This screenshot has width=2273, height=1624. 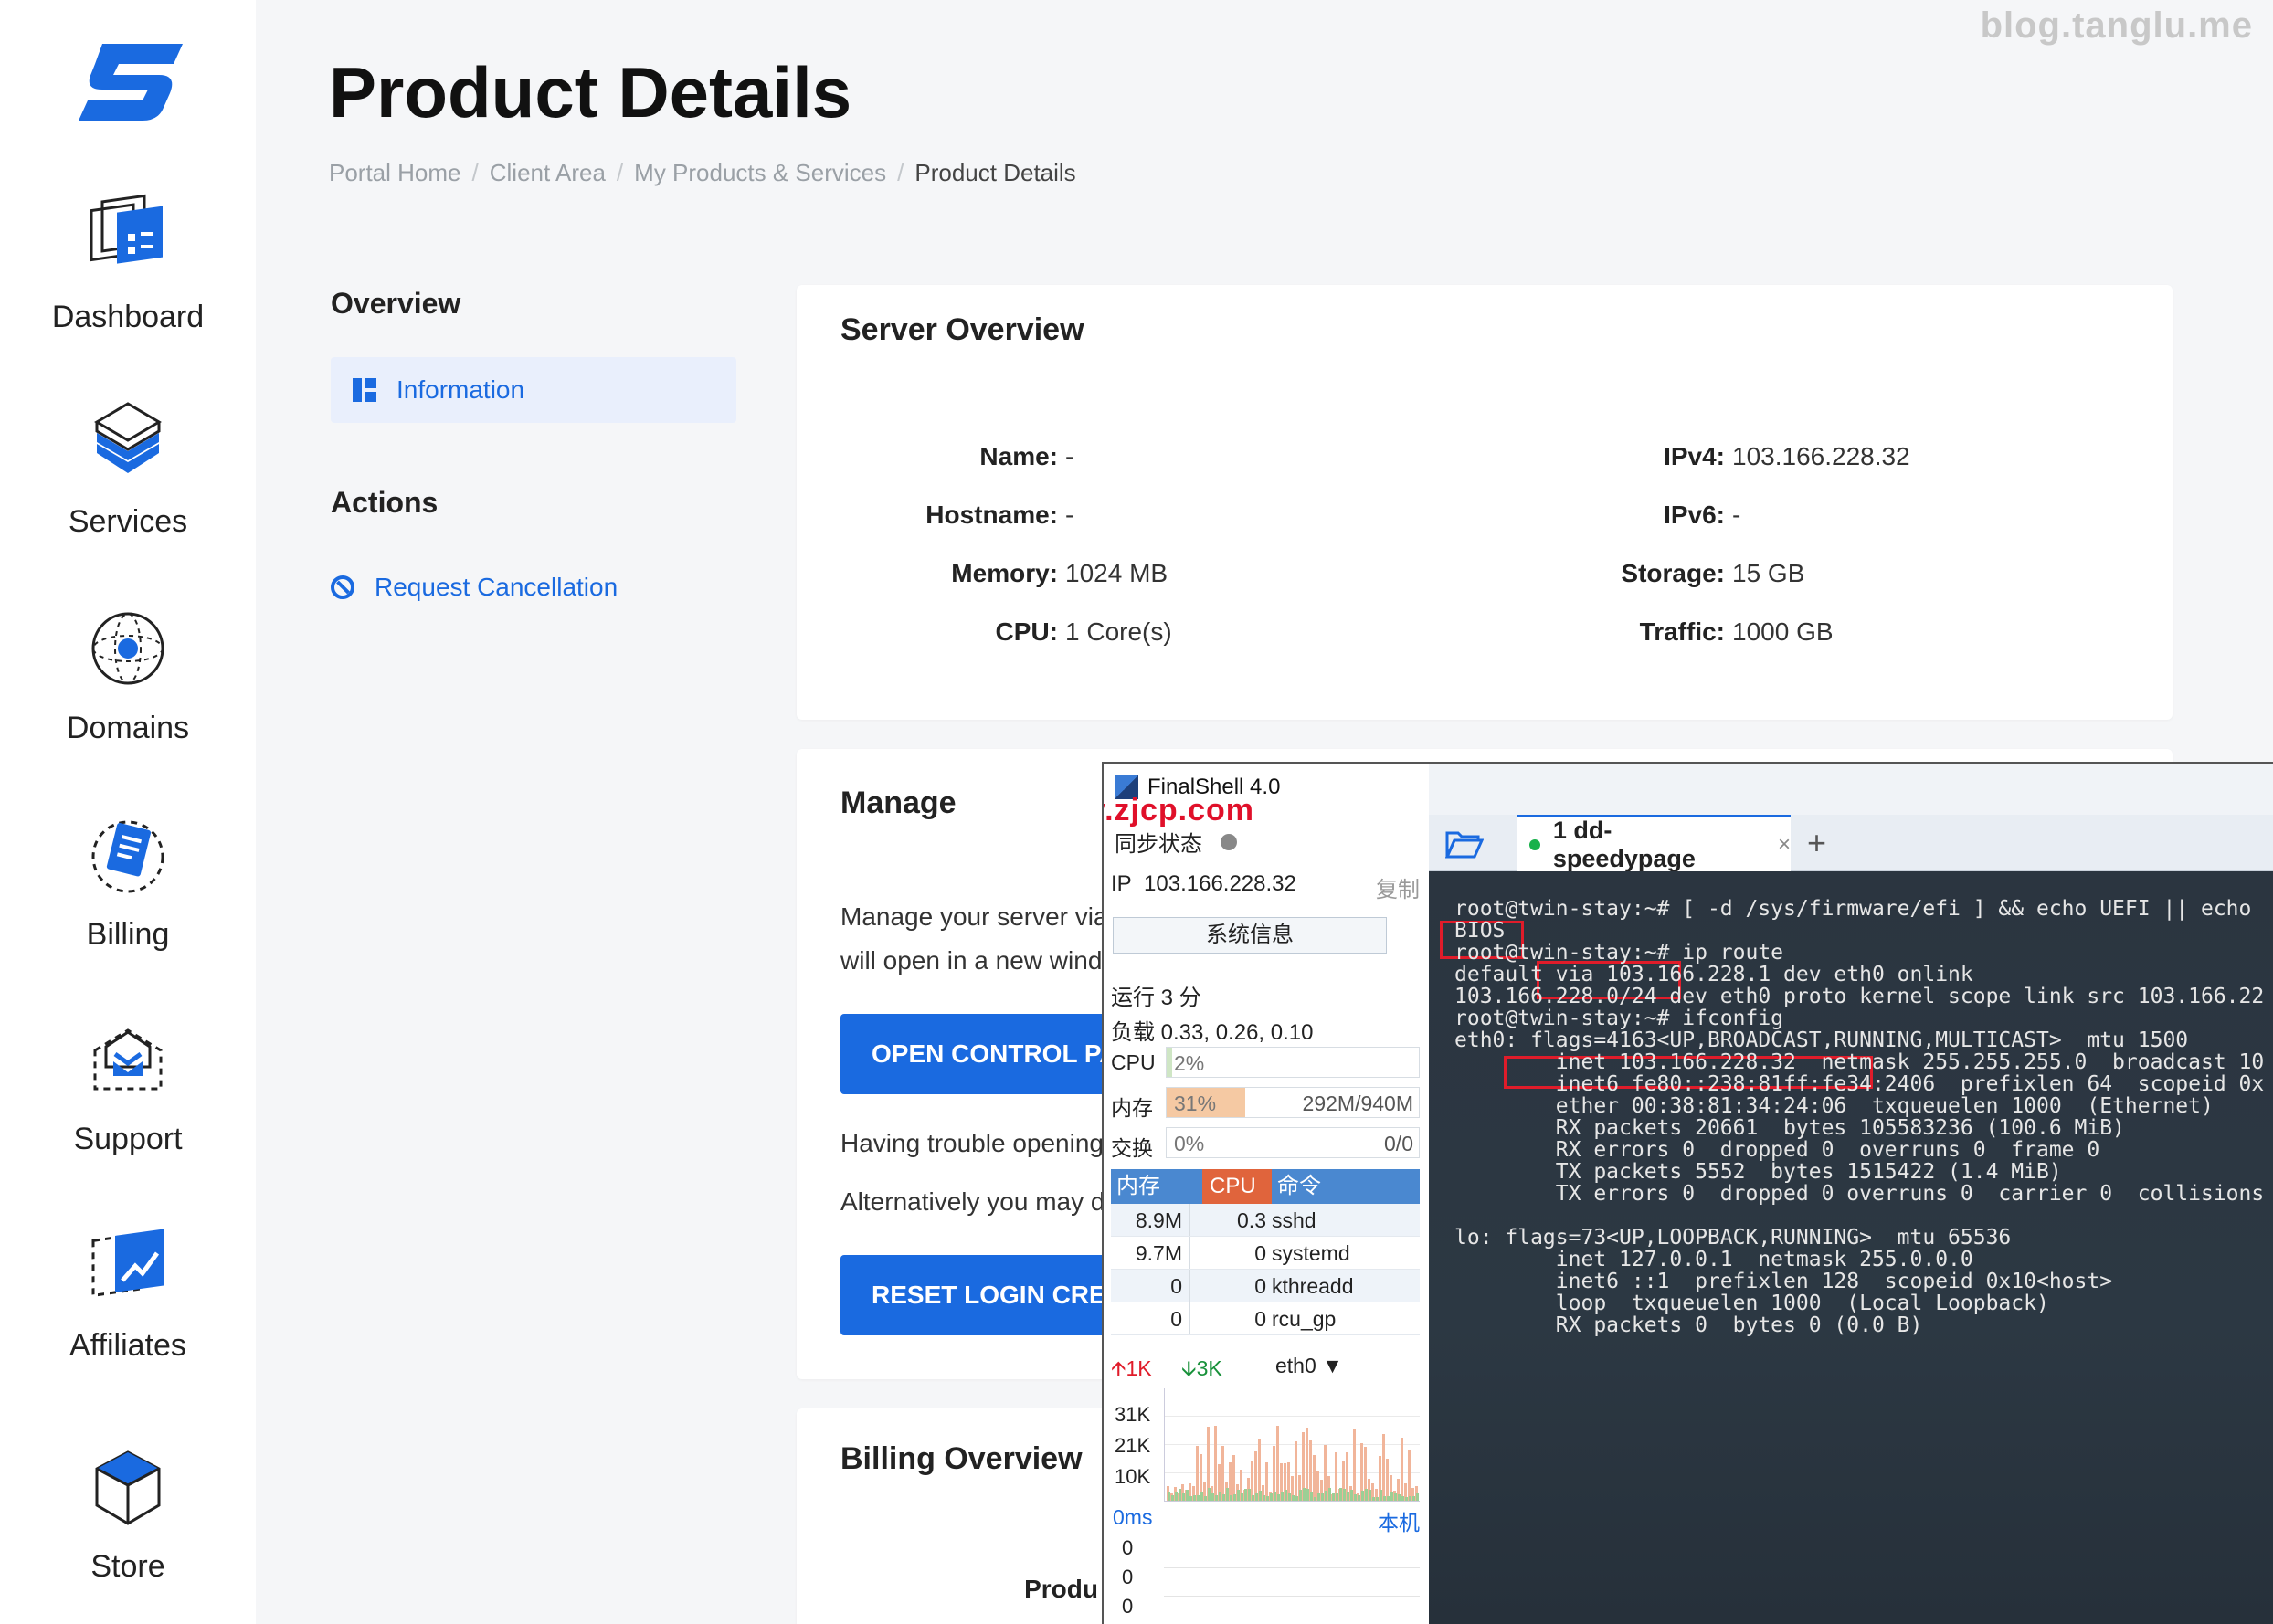 What do you see at coordinates (1694, 456) in the screenshot?
I see `ipv4-label: IPv4:` at bounding box center [1694, 456].